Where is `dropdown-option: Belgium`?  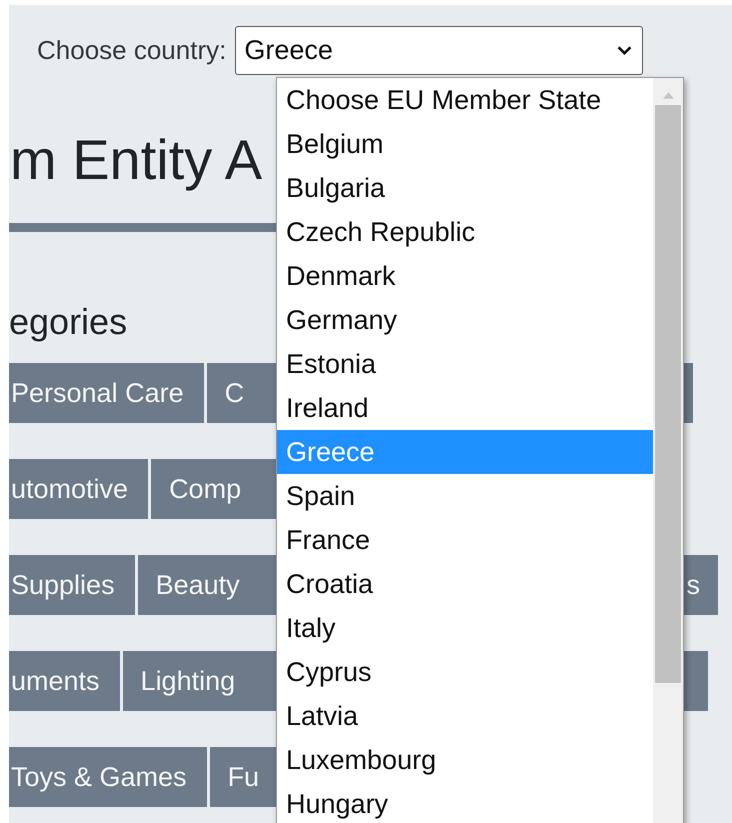
dropdown-option: Belgium is located at coordinates (465, 144).